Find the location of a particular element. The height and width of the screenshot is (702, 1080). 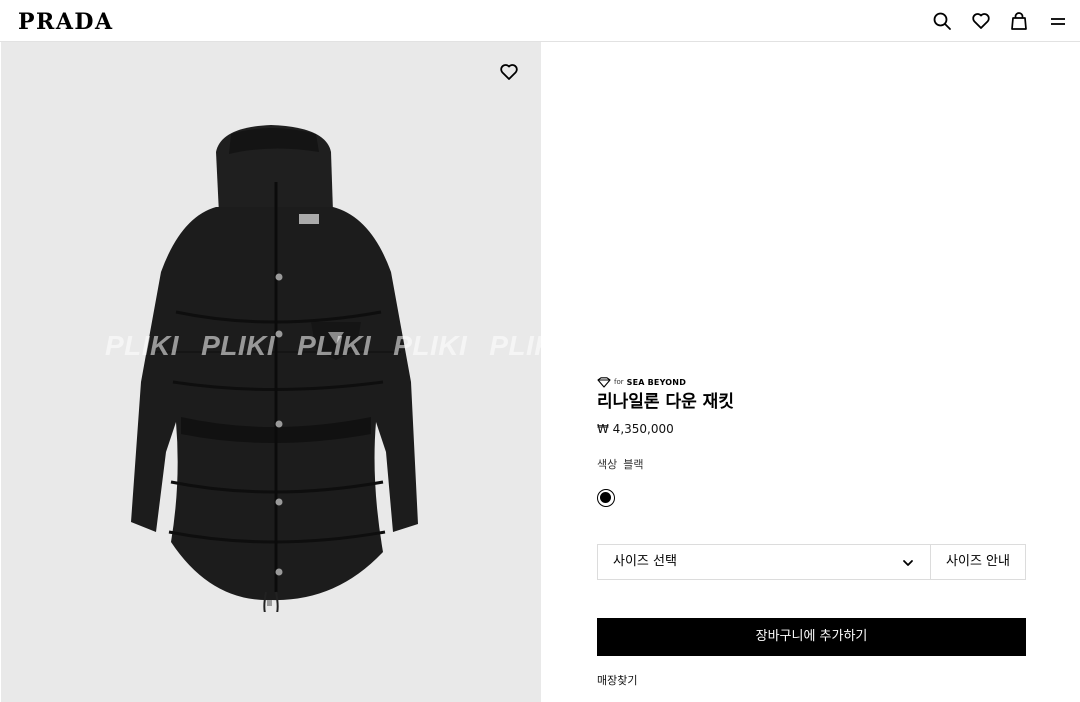

size-select-dropdown: 사이즈 선택 is located at coordinates (764, 562).